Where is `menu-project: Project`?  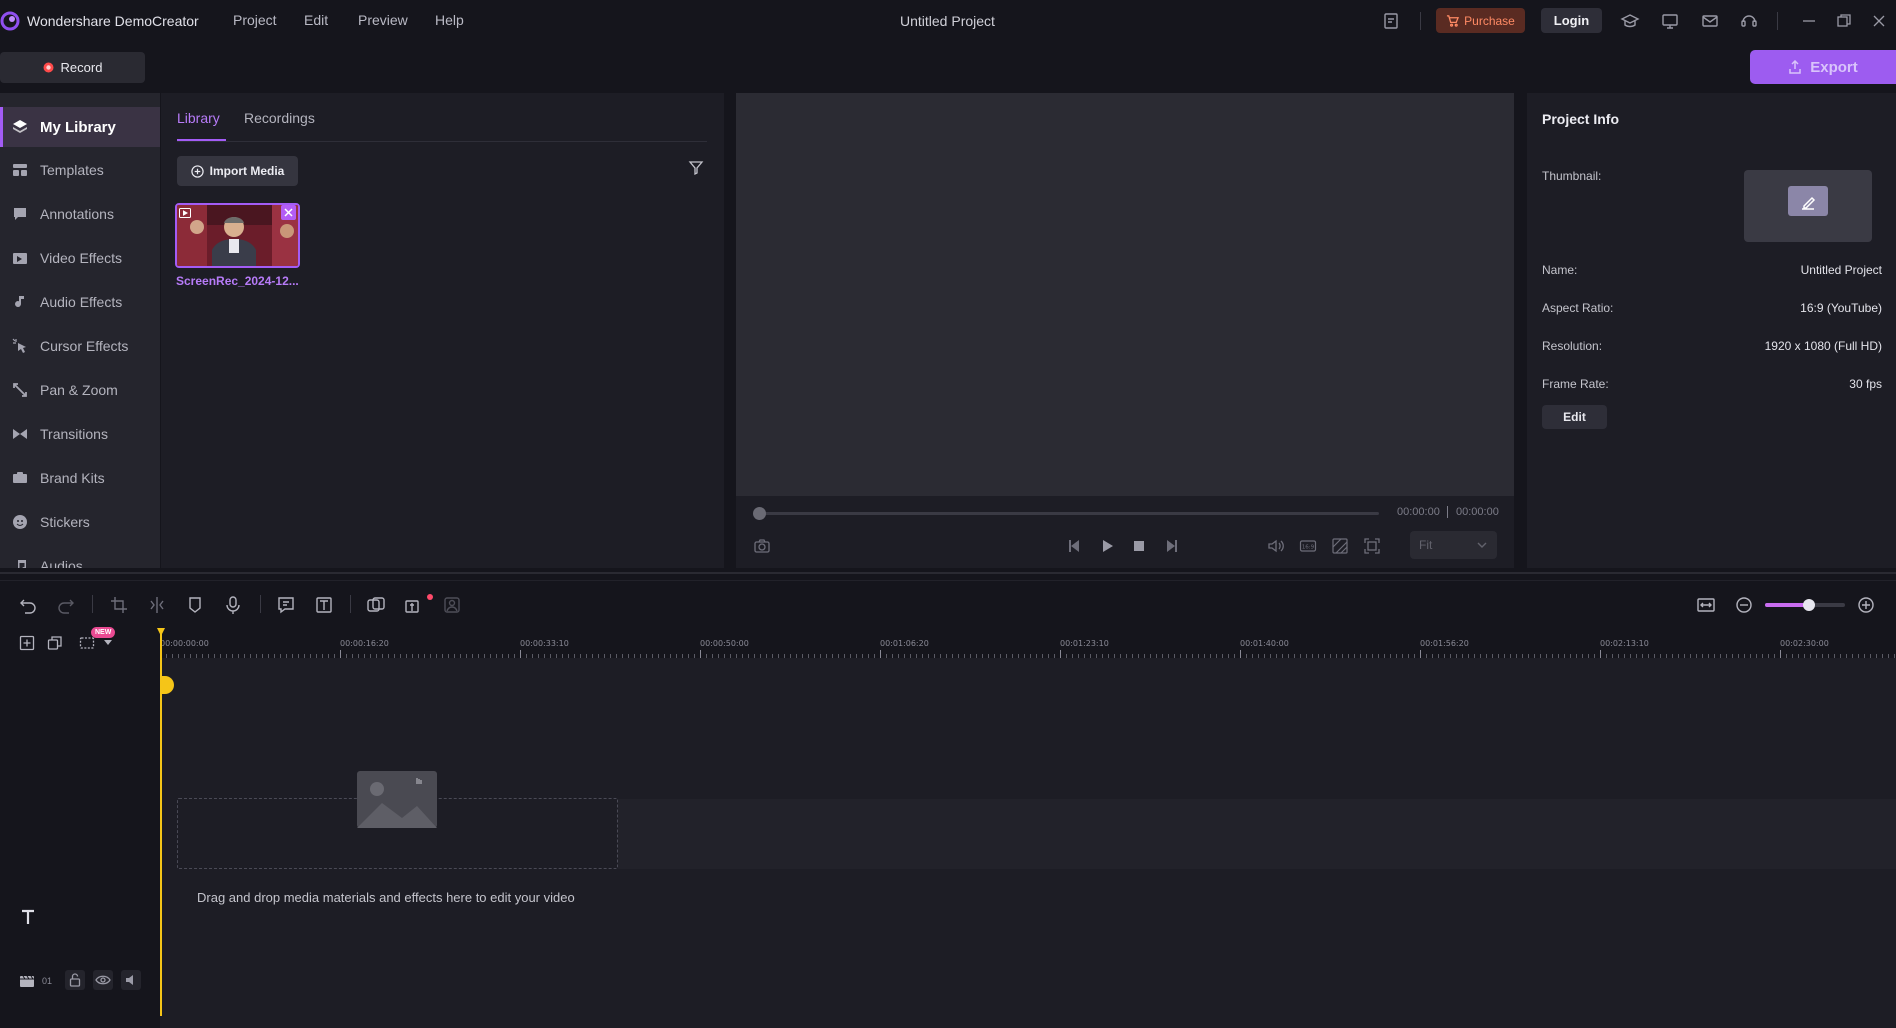 menu-project: Project is located at coordinates (255, 20).